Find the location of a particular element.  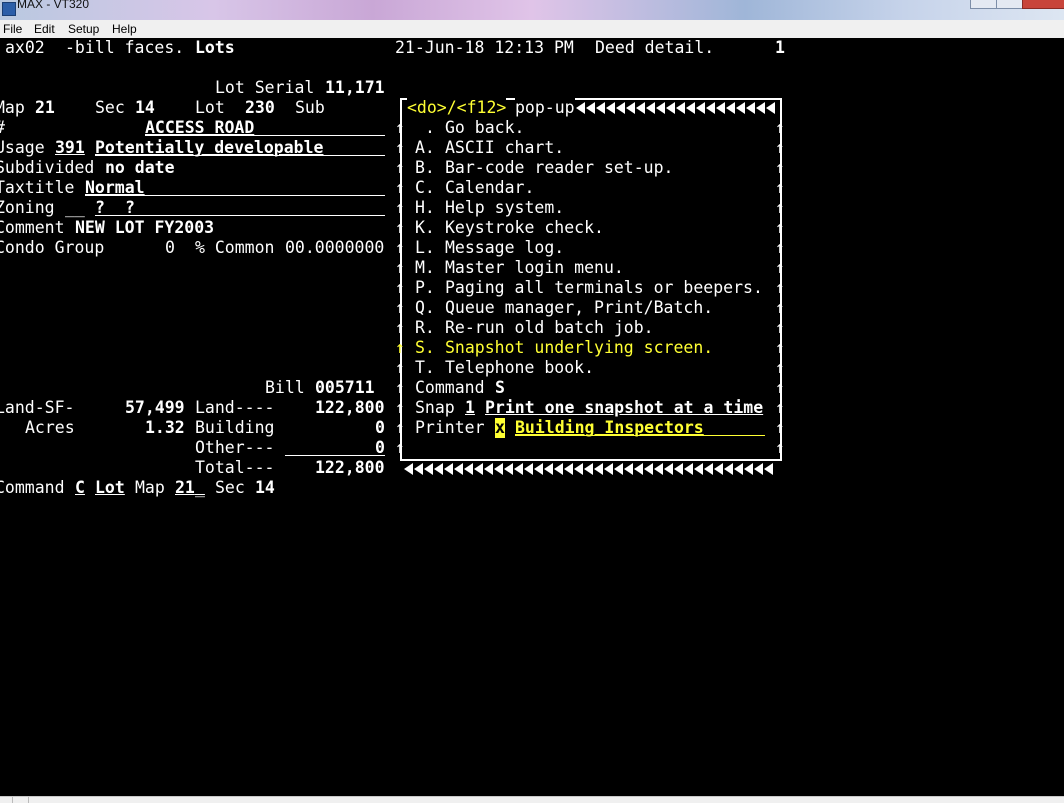

land-value: 122,800 is located at coordinates (350, 407).